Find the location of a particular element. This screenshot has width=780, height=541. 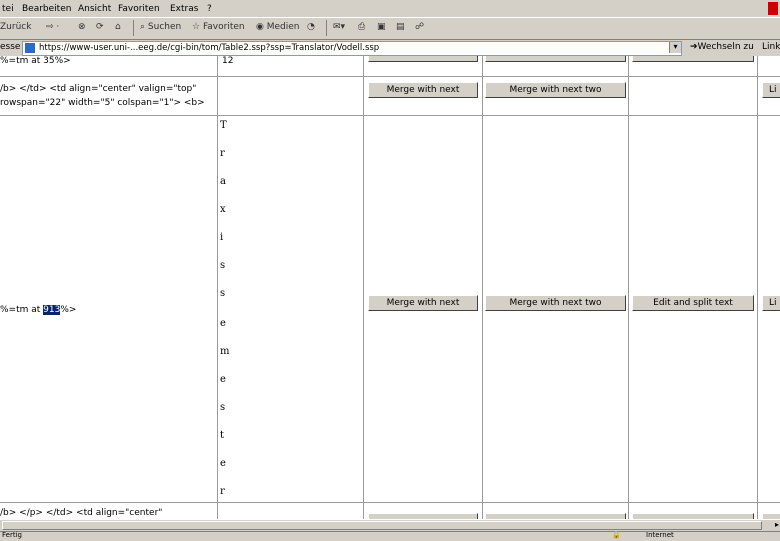

address-label: esse is located at coordinates (10, 47).